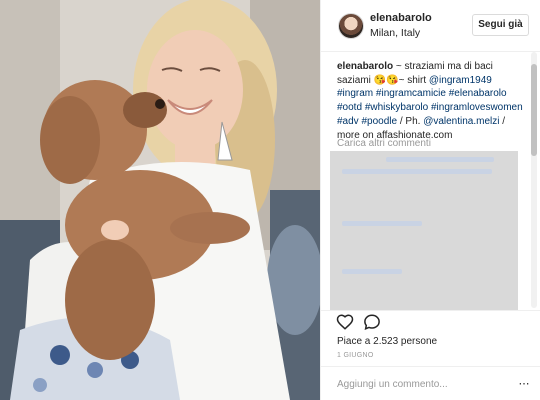 This screenshot has height=400, width=540. I want to click on caption-username: elenabarolo, so click(365, 66).